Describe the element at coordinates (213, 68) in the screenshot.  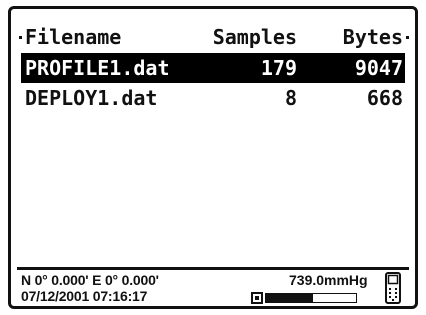
I see `file-row-selected: PROFILE1.dat 179 9047` at that location.